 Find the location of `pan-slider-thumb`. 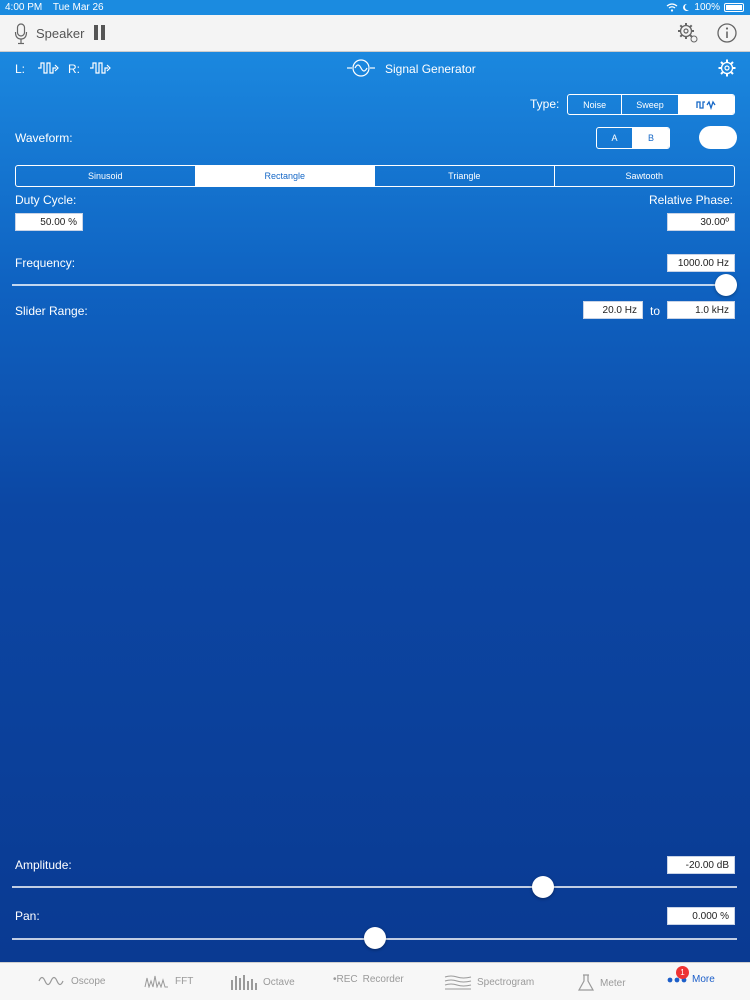

pan-slider-thumb is located at coordinates (374, 938).